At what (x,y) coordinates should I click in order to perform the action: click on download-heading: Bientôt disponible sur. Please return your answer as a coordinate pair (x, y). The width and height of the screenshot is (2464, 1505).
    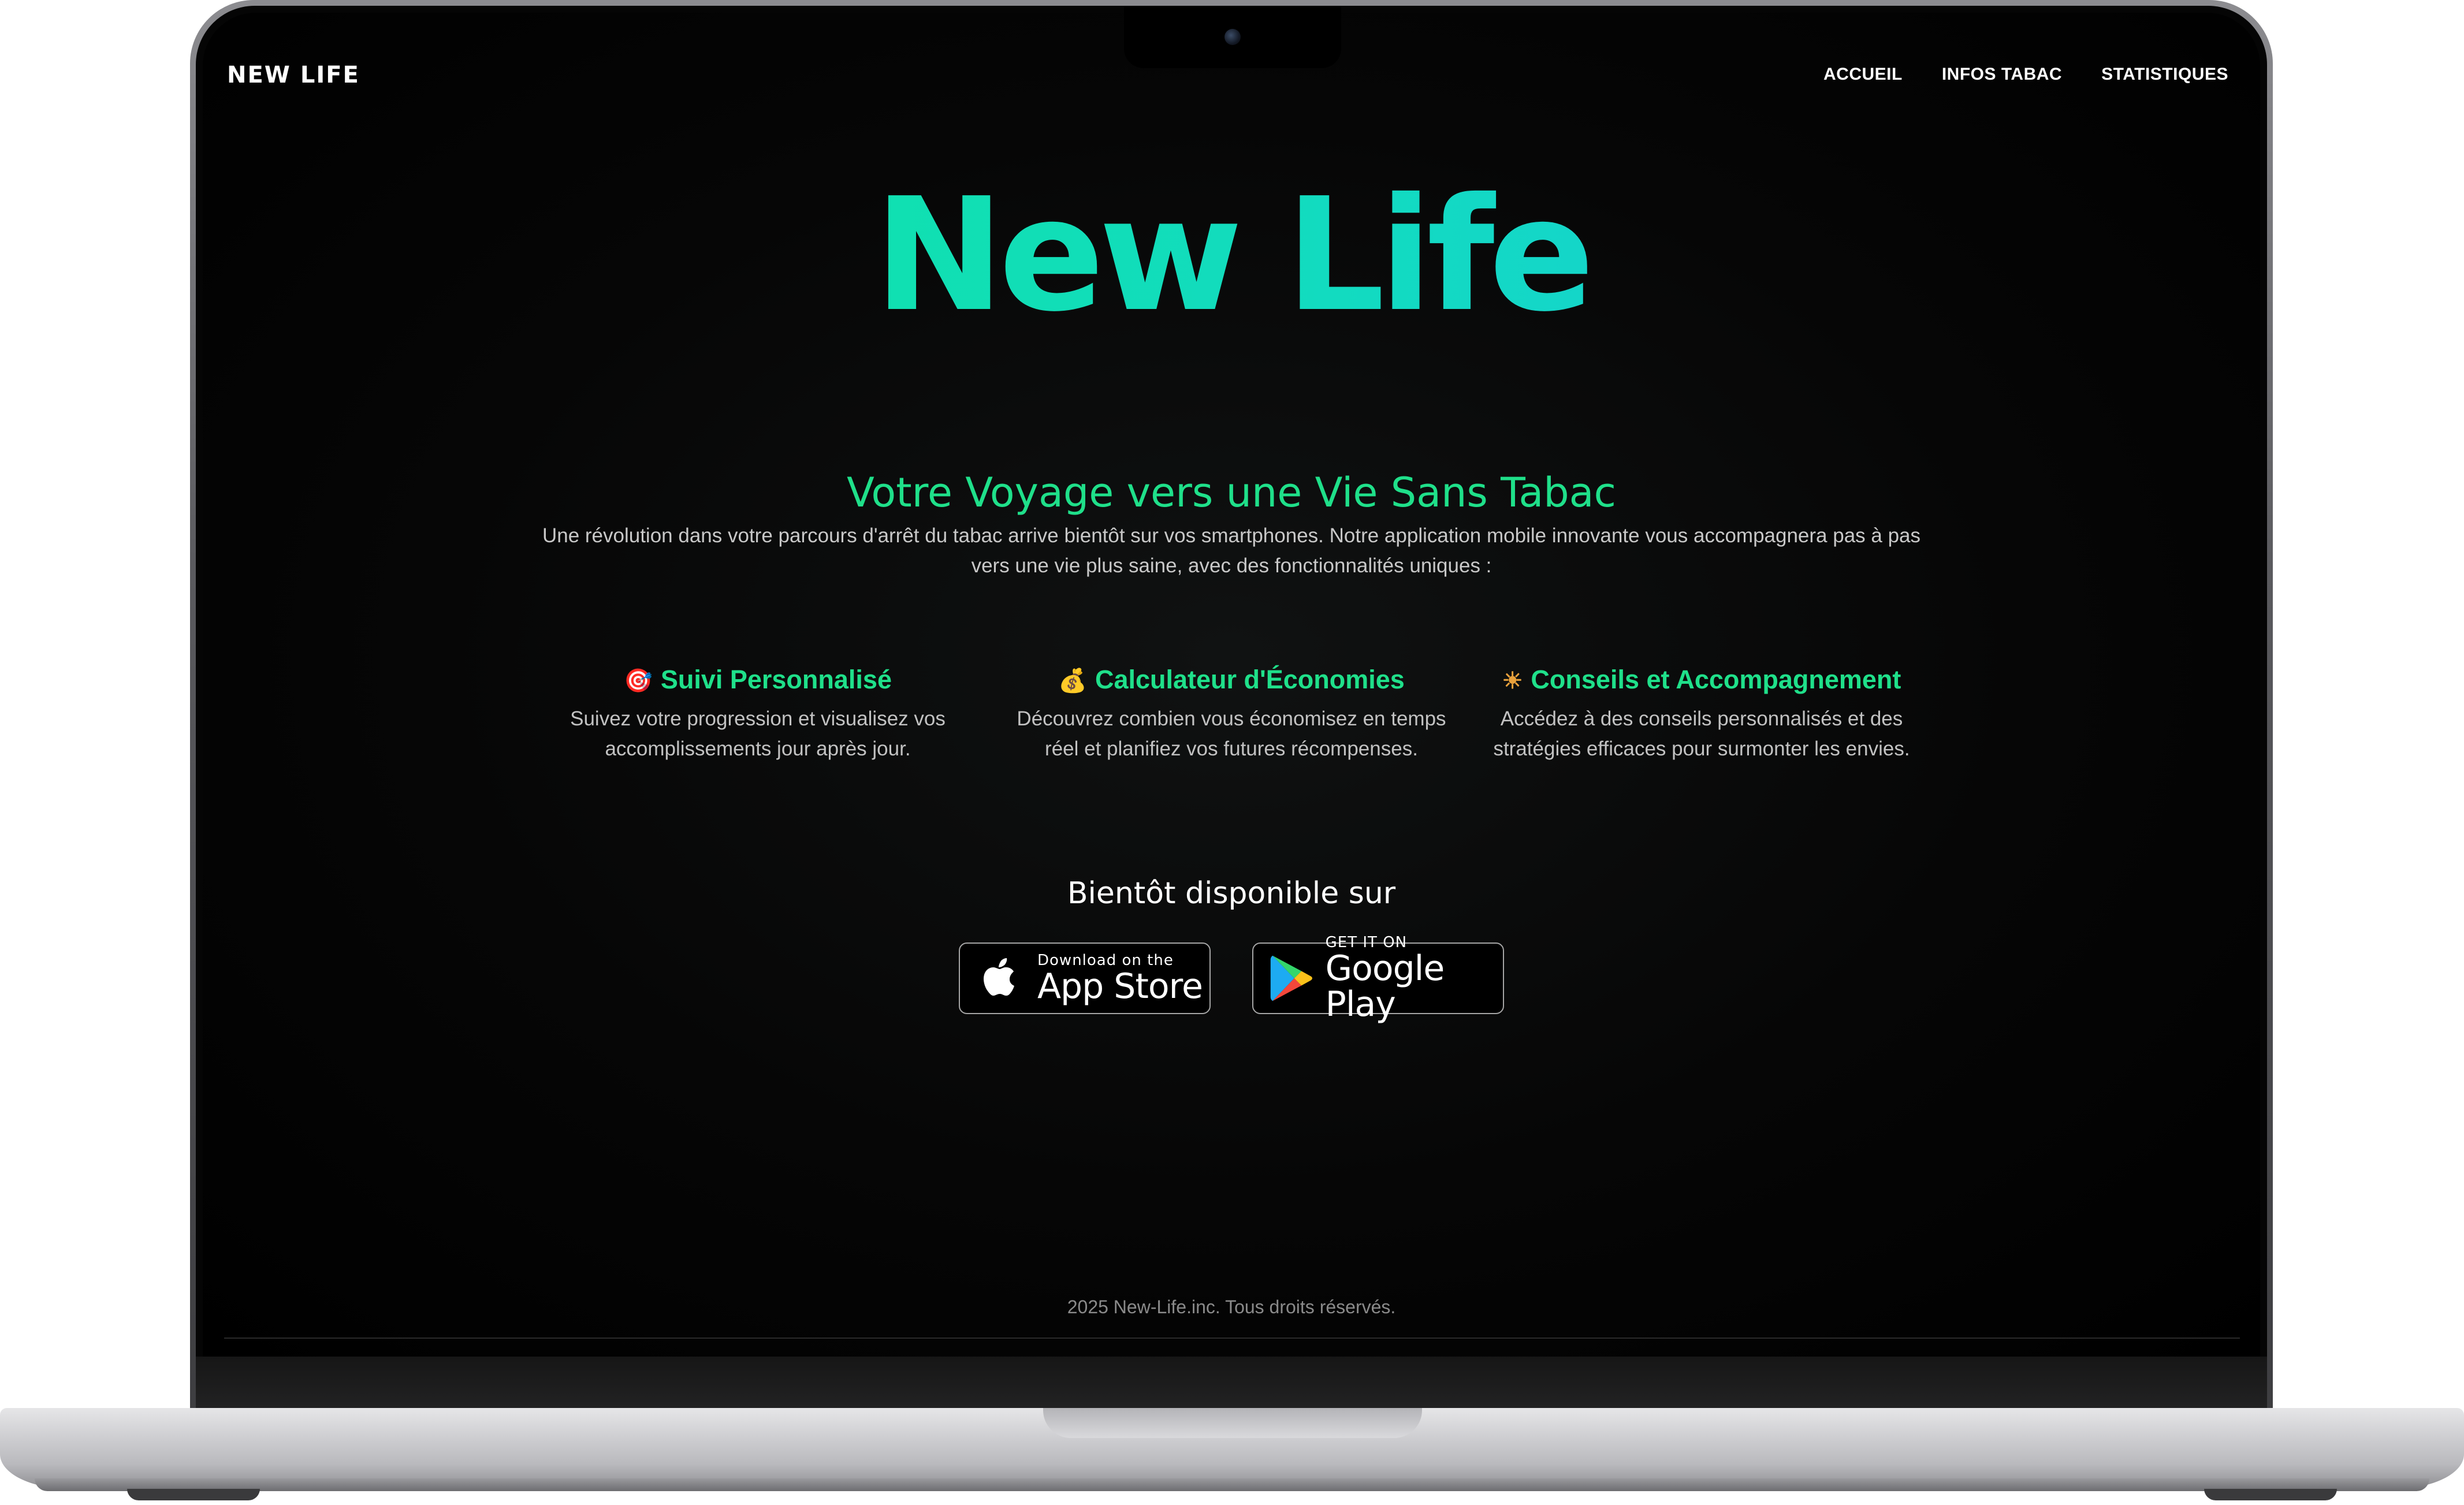
    Looking at the image, I should click on (1231, 893).